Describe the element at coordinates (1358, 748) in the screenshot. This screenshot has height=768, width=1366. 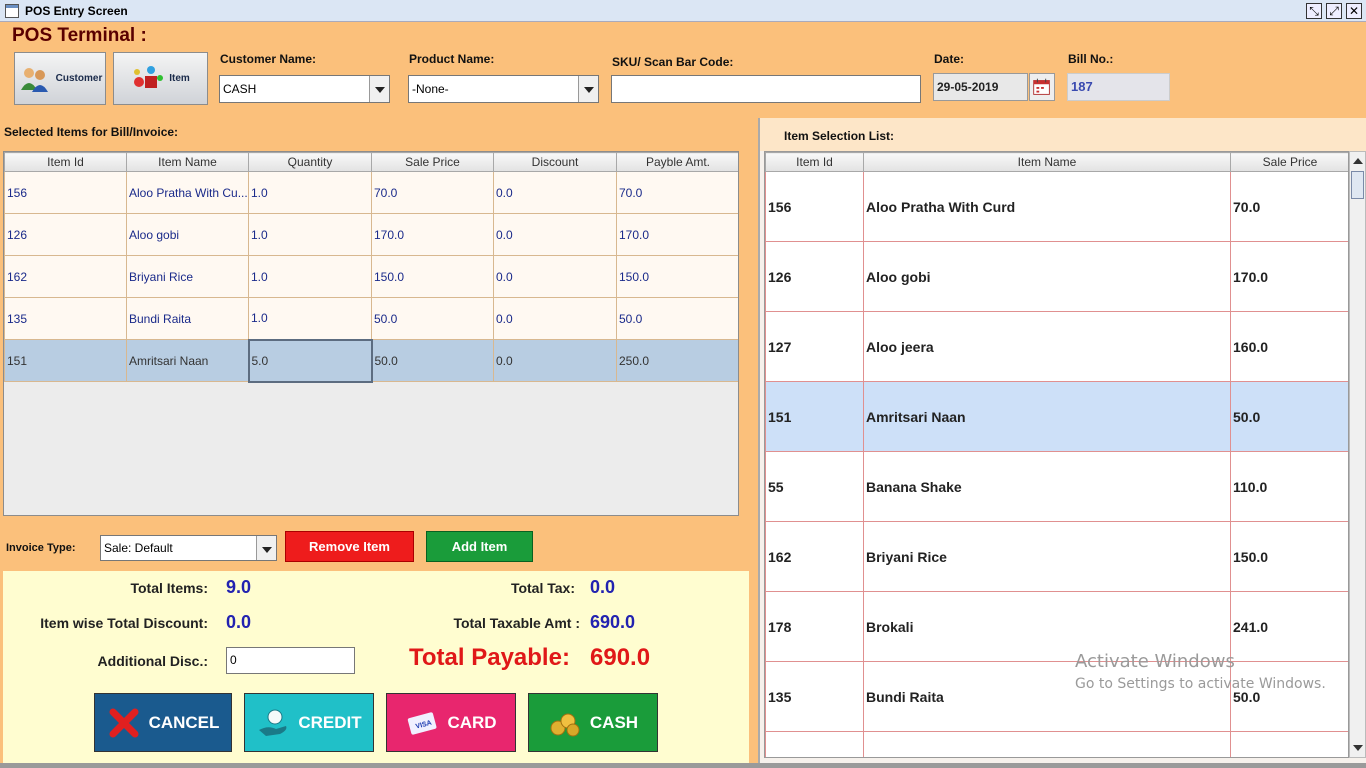
I see `scroll-down-icon` at that location.